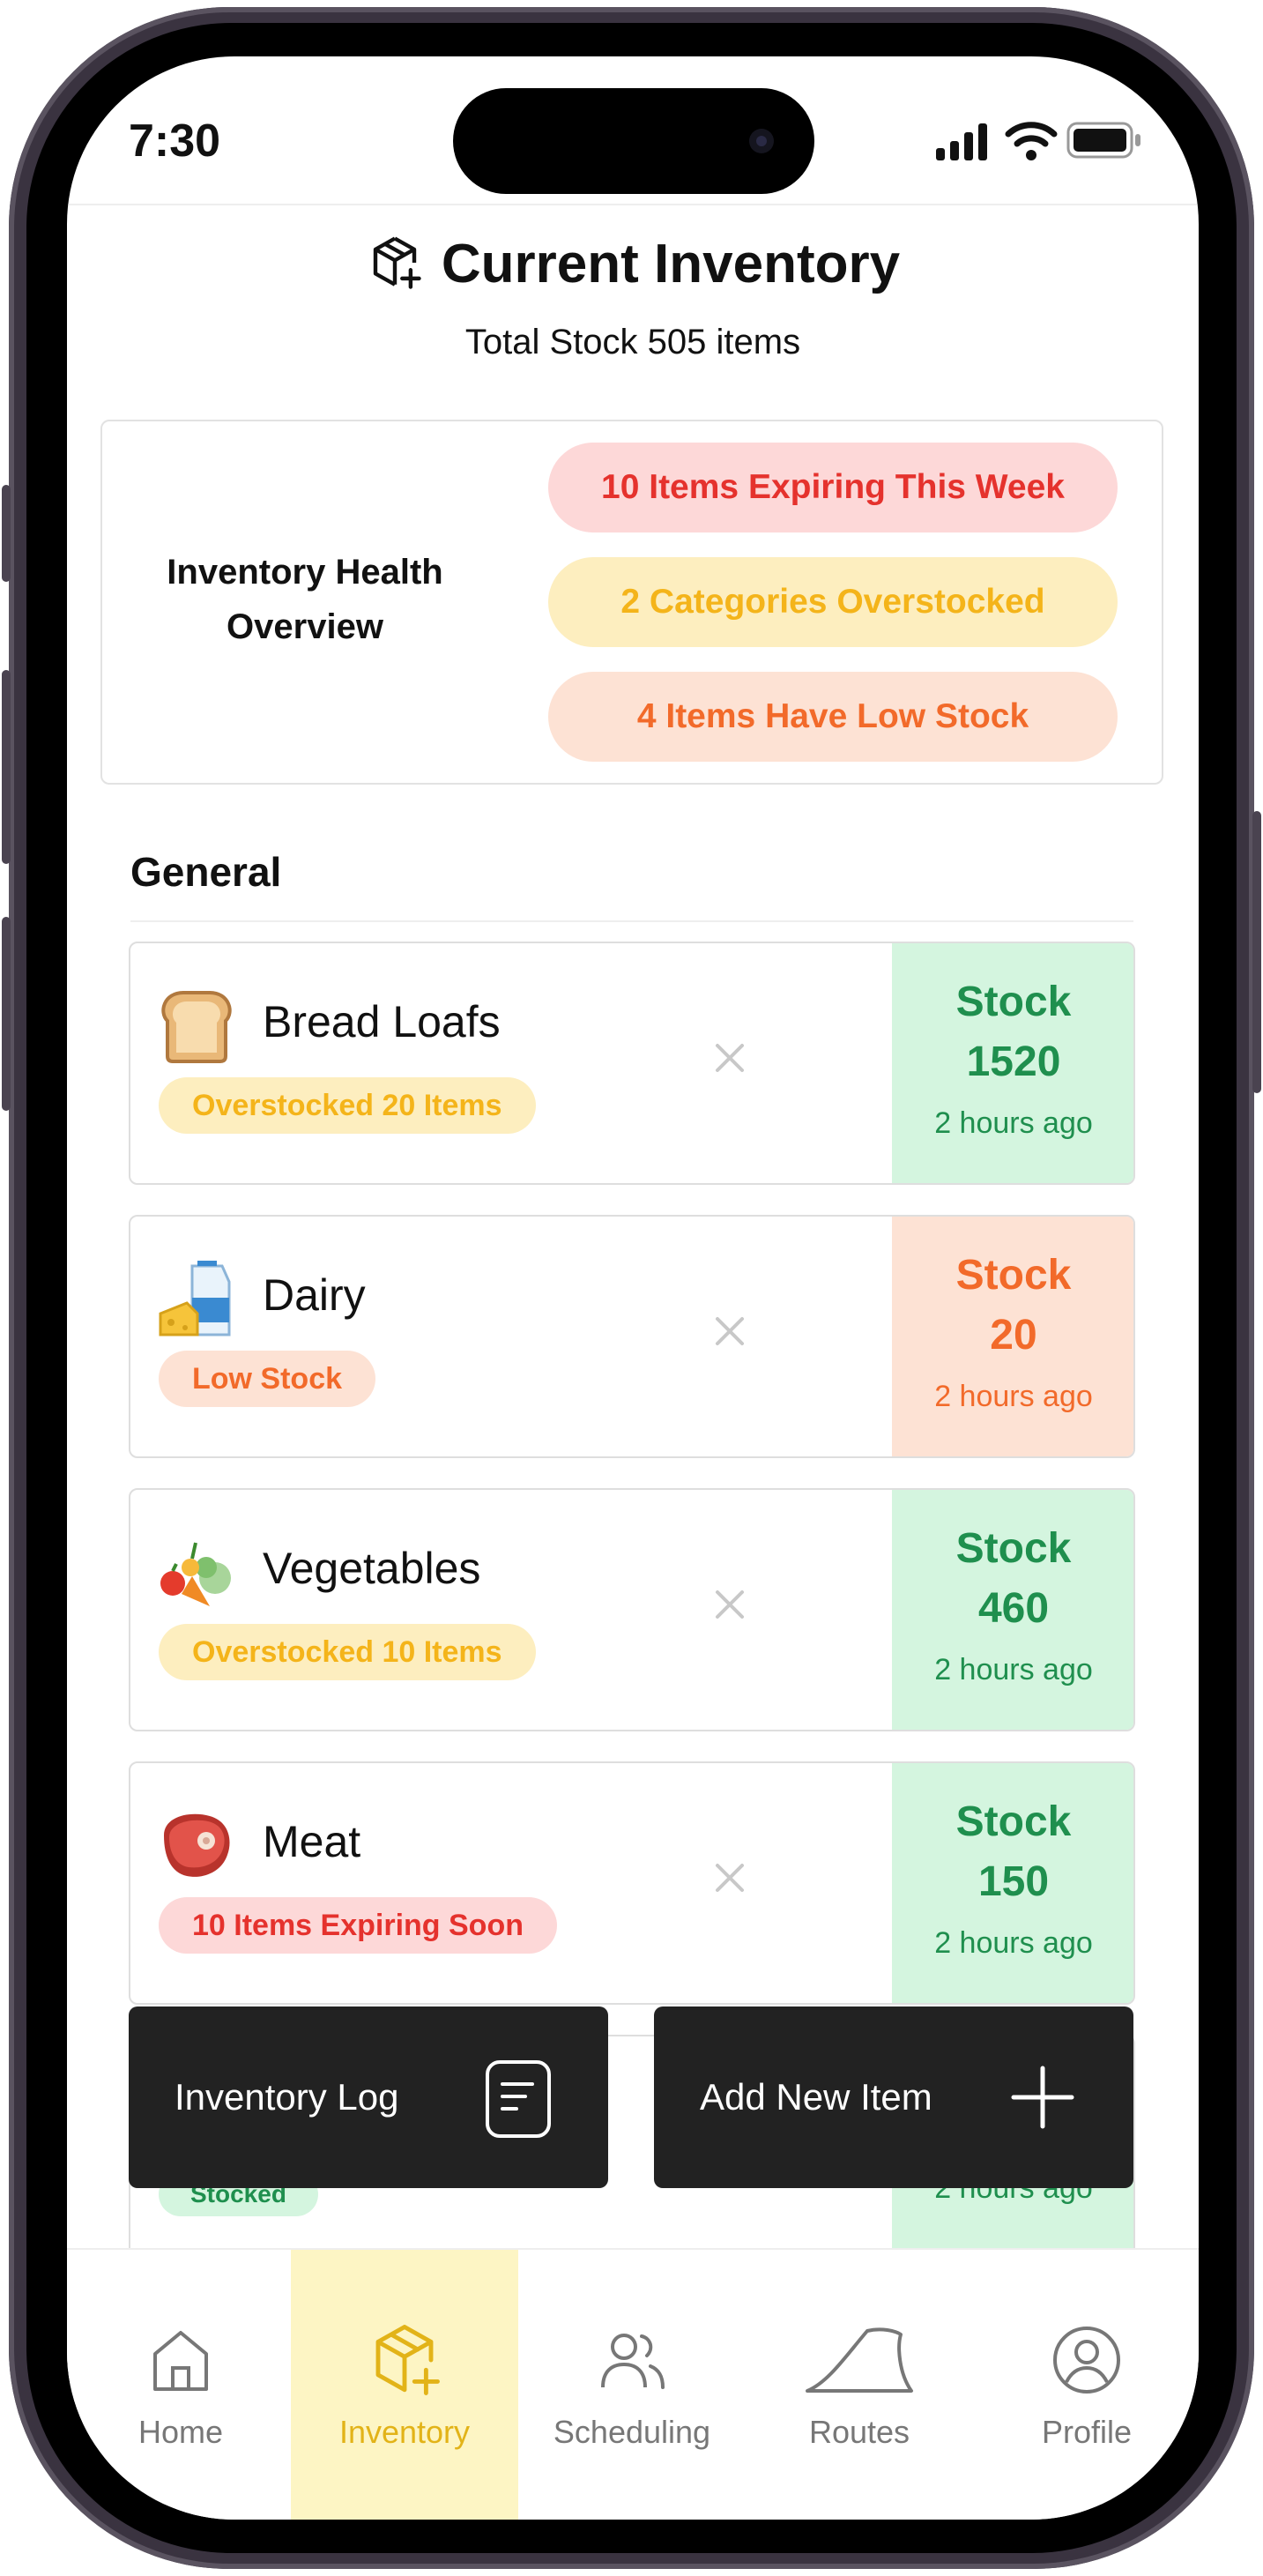 Image resolution: width=1263 pixels, height=2576 pixels. What do you see at coordinates (518, 2099) in the screenshot?
I see `document-icon` at bounding box center [518, 2099].